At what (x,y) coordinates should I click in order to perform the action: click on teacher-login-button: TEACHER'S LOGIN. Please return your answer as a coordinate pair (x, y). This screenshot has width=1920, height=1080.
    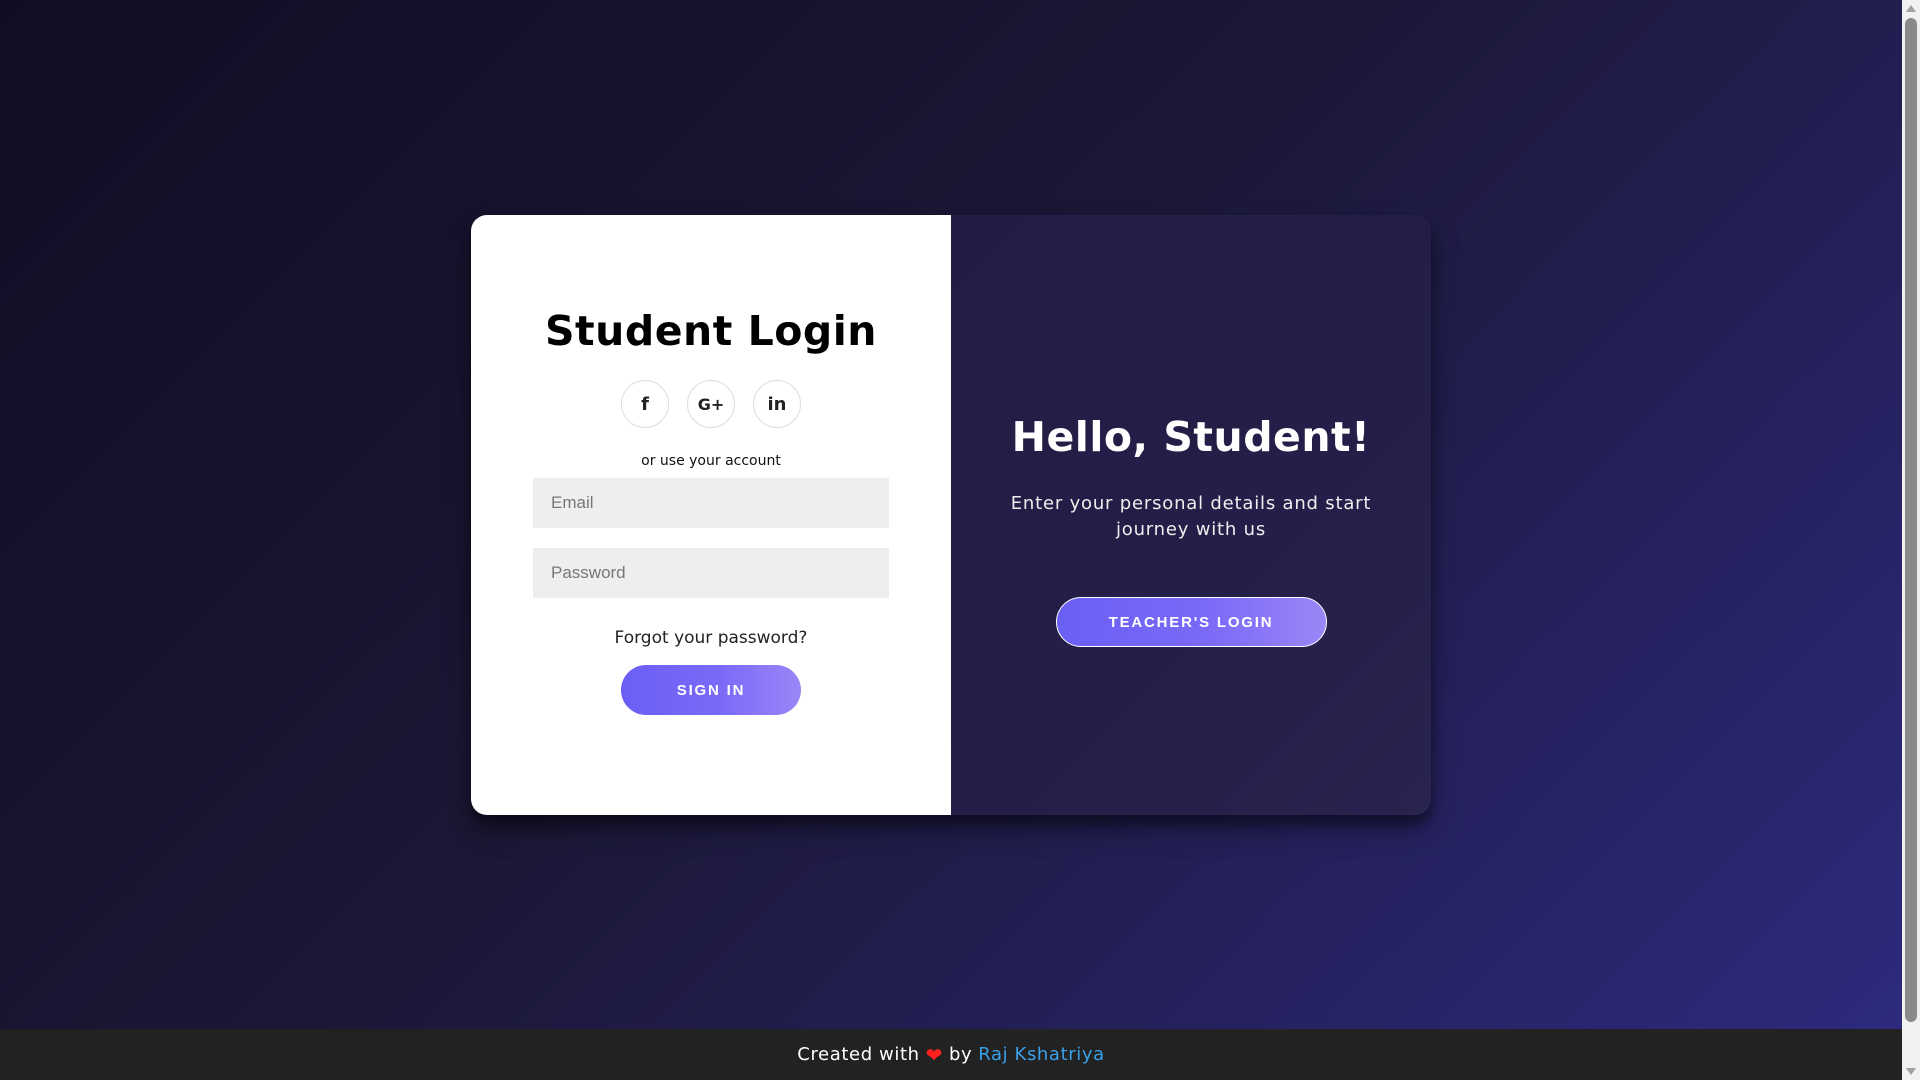
    Looking at the image, I should click on (1191, 622).